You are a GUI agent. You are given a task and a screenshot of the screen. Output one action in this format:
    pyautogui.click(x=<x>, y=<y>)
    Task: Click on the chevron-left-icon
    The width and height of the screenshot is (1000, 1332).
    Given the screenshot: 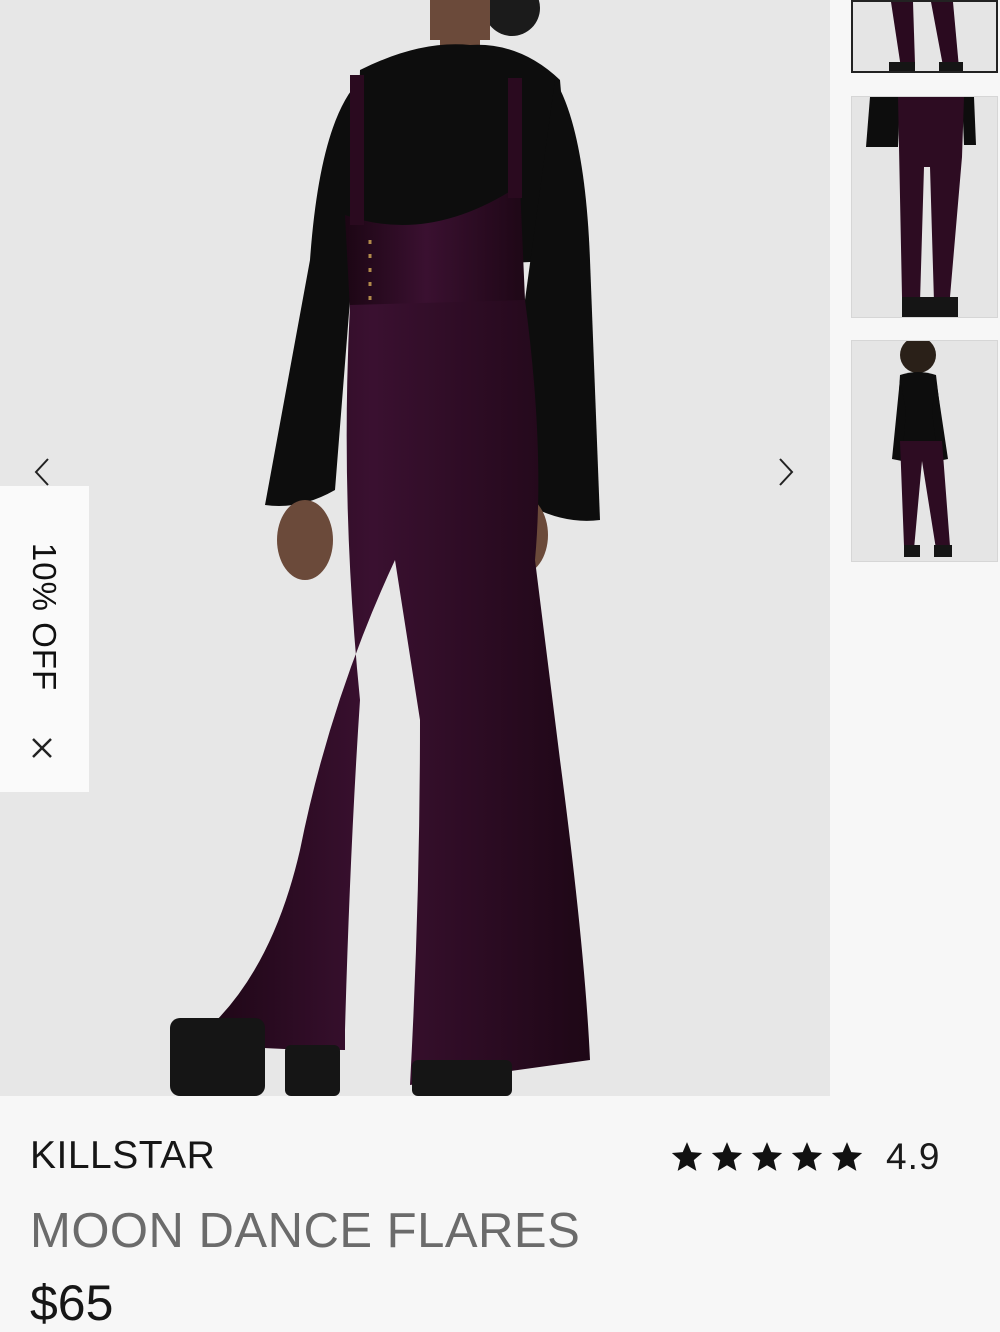 What is the action you would take?
    pyautogui.click(x=41, y=472)
    